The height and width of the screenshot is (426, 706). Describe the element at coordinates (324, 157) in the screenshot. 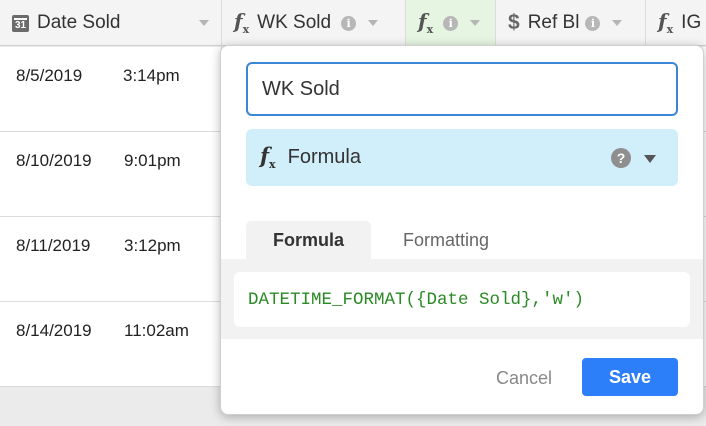

I see `field-type-label: Formula` at that location.